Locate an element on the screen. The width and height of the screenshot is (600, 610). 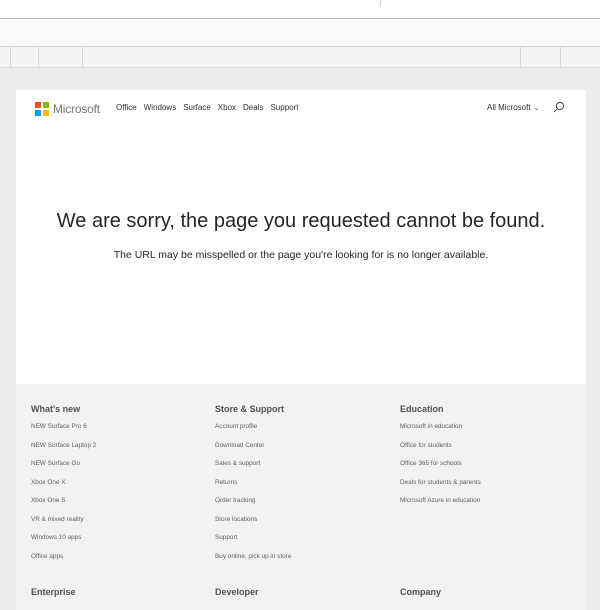
footer-link: Support is located at coordinates (253, 542).